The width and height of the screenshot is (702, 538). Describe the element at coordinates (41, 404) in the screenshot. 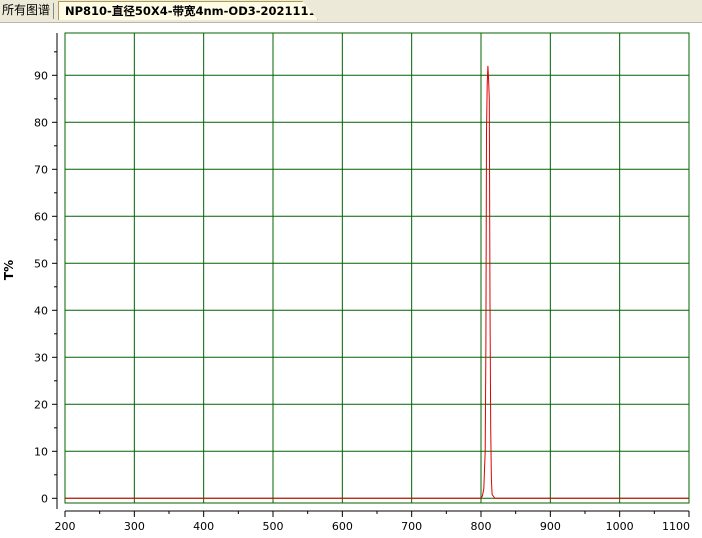

I see `y-tick-label: 20` at that location.